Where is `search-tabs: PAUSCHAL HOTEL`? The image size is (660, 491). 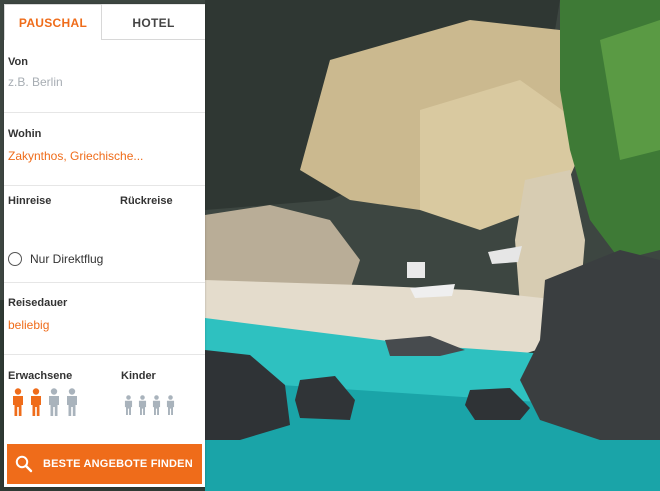 search-tabs: PAUSCHAL HOTEL is located at coordinates (104, 22).